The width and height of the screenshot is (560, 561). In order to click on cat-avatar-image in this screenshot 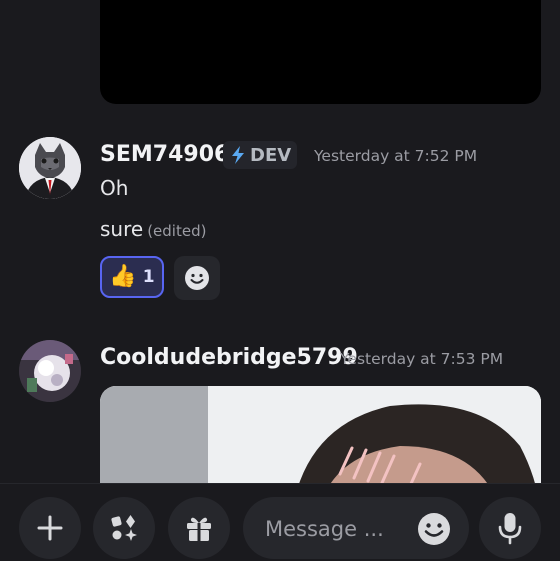, I will do `click(50, 168)`.